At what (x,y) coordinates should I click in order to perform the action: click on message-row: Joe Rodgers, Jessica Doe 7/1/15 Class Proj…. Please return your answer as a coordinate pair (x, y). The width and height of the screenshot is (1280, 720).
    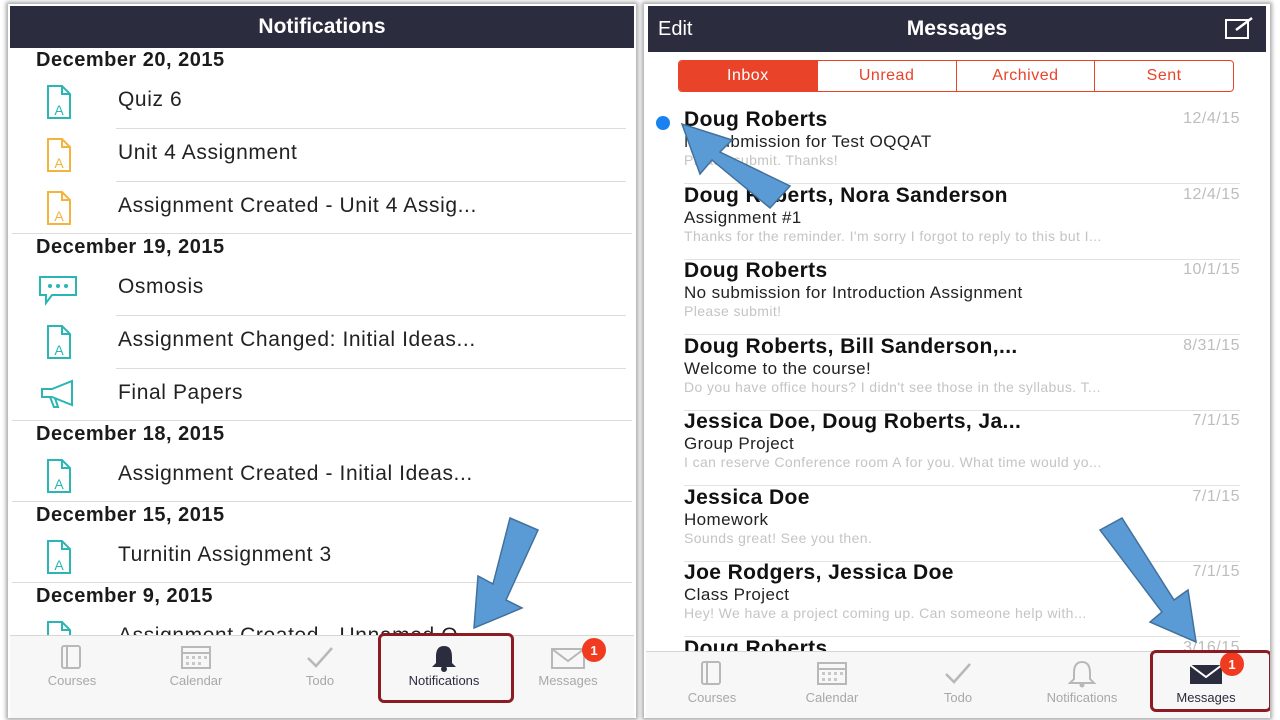
    Looking at the image, I should click on (957, 599).